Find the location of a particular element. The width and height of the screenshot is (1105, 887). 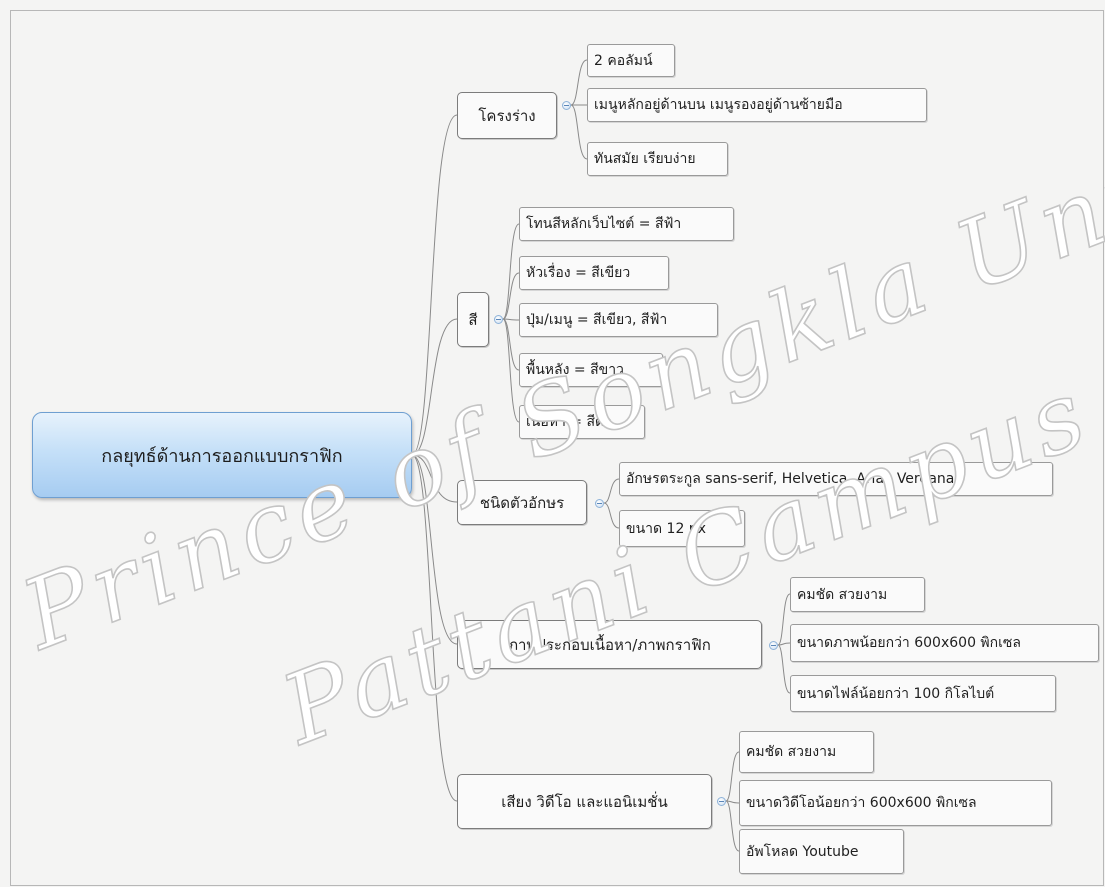

branch-layout: โครงร่าง is located at coordinates (507, 115).